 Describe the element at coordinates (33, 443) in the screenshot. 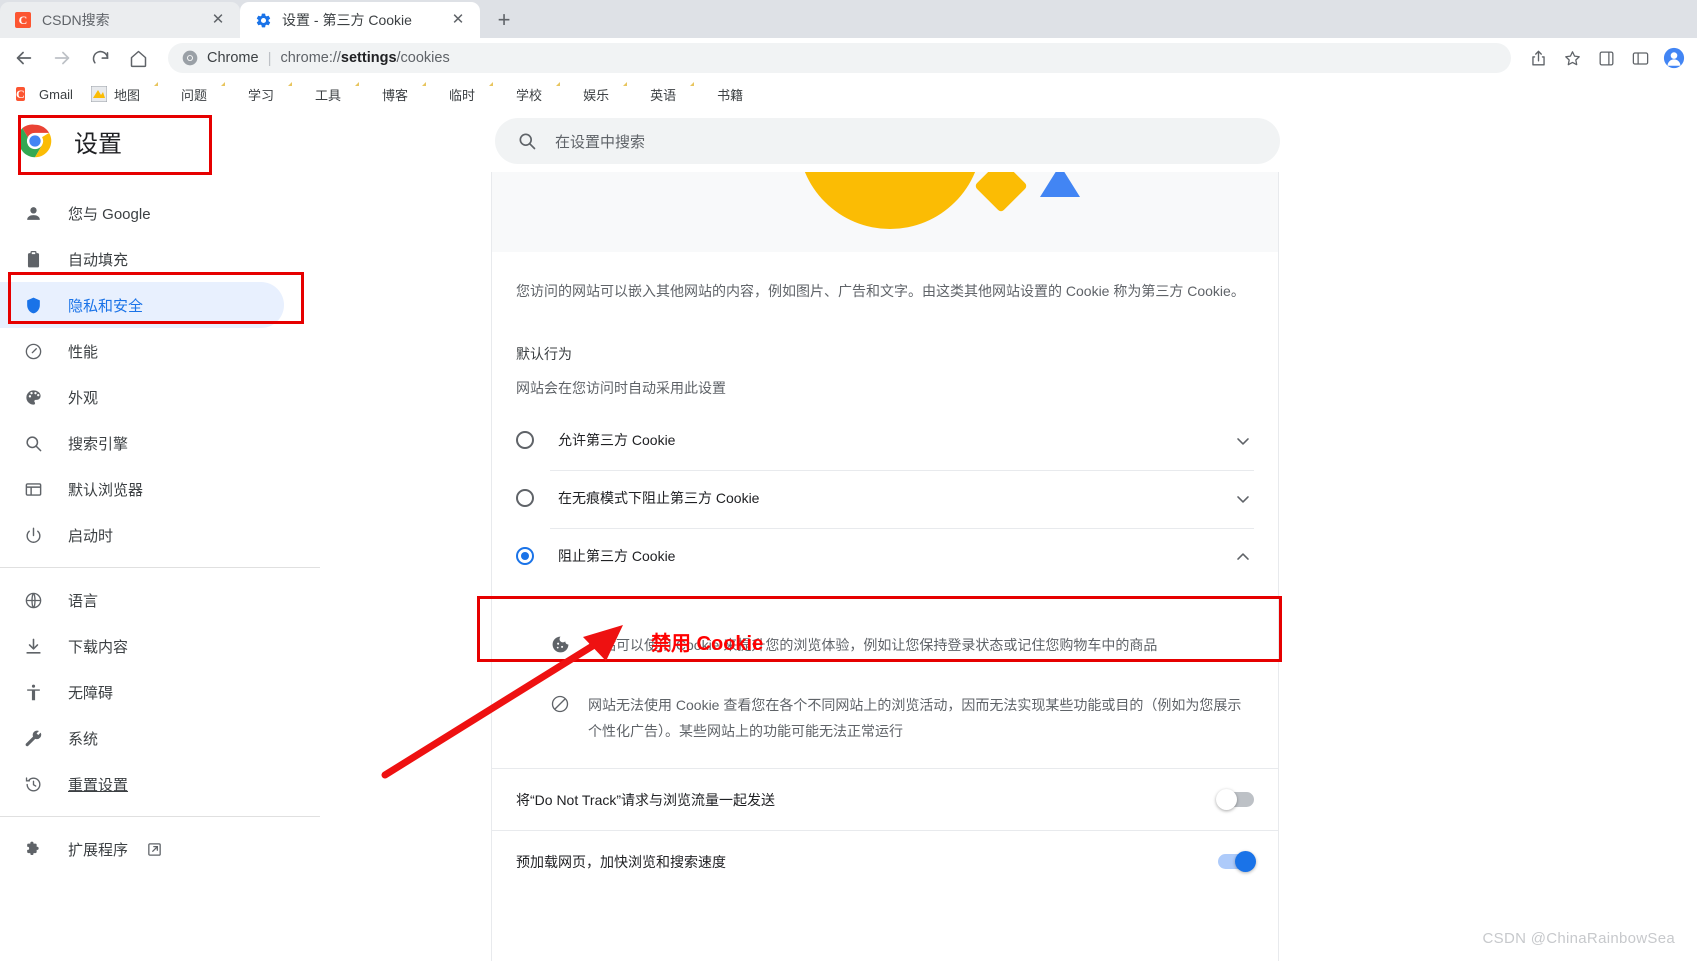

I see `search-icon` at that location.